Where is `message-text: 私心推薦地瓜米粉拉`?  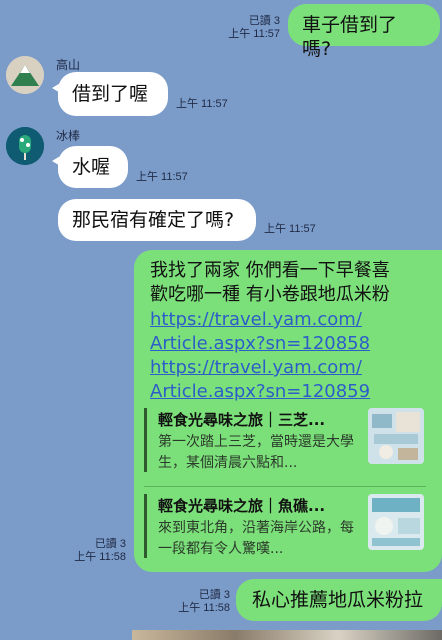
message-text: 私心推薦地瓜米粉拉 is located at coordinates (338, 600).